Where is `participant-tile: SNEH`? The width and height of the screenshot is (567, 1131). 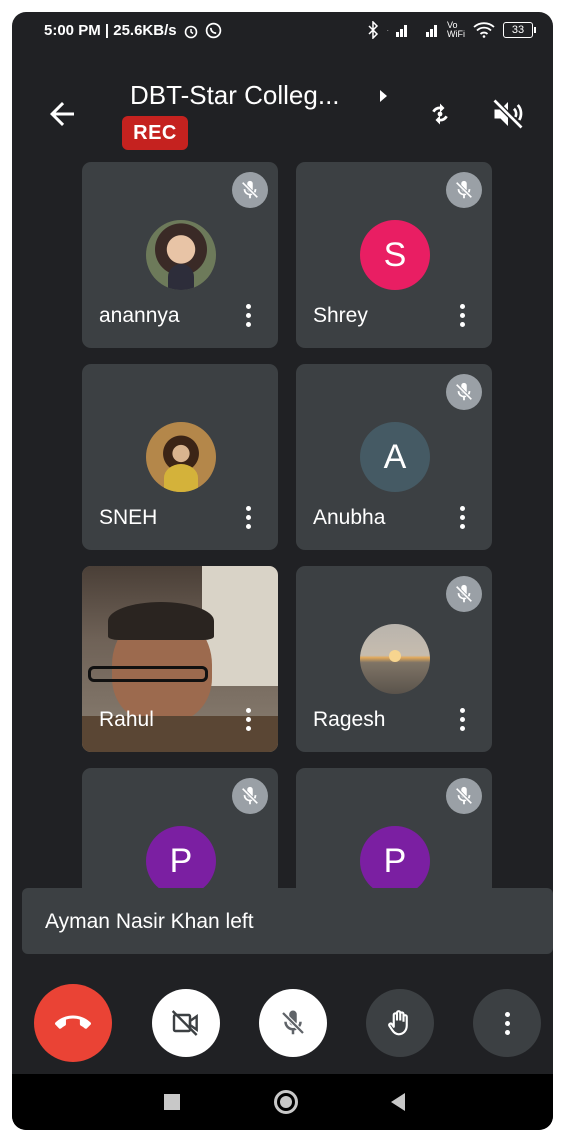 participant-tile: SNEH is located at coordinates (180, 457).